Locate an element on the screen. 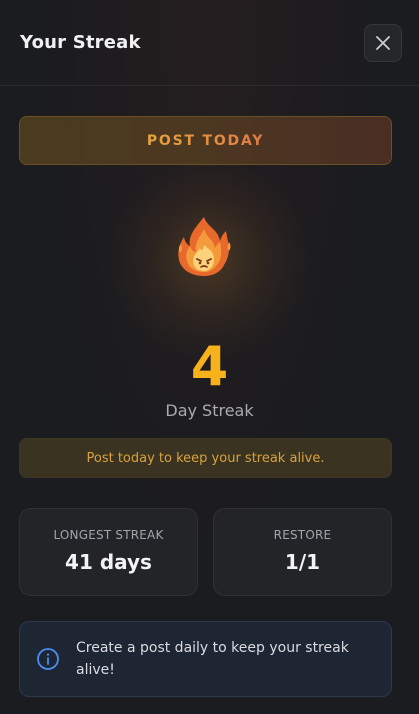  longest-streak-card: LONGEST STREAK 41 days is located at coordinates (108, 552).